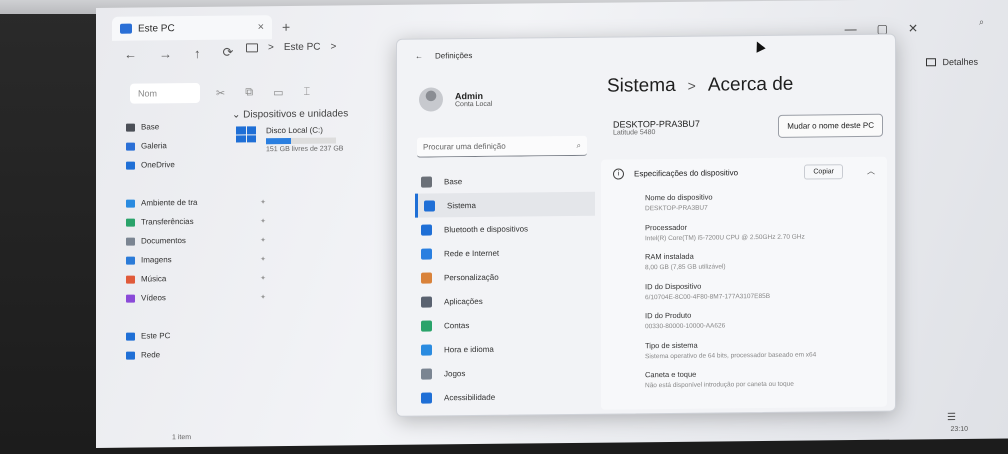 Image resolution: width=1008 pixels, height=454 pixels. What do you see at coordinates (656, 124) in the screenshot?
I see `pc-name: DESKTOP-PRA3BU7` at bounding box center [656, 124].